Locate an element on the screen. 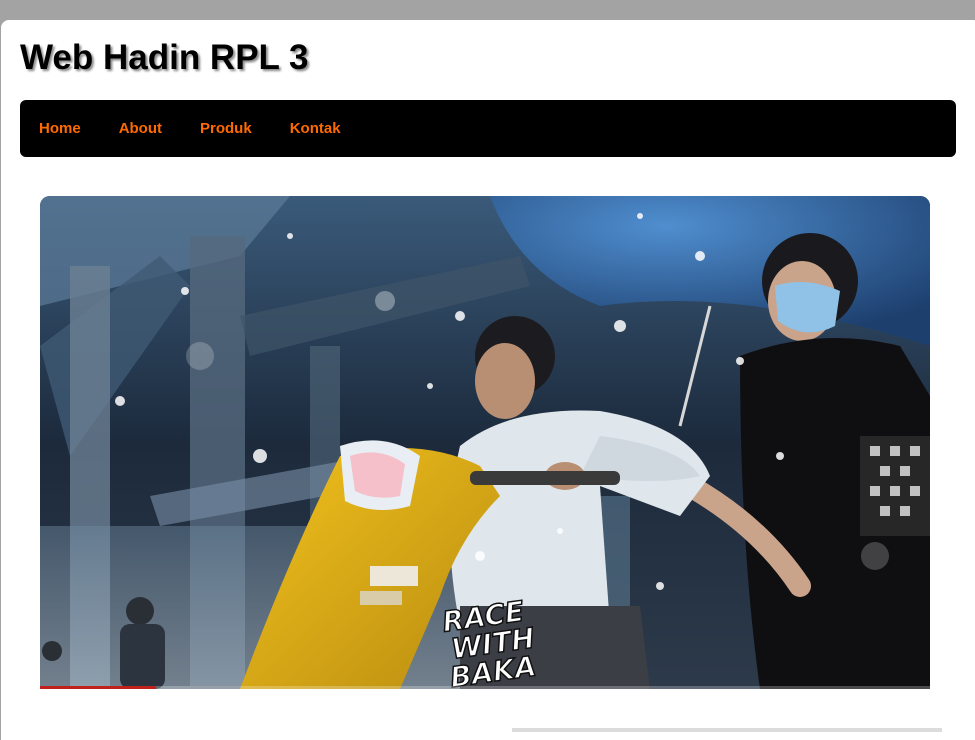  site-title: Web Hadin RPL 3 is located at coordinates (164, 57).